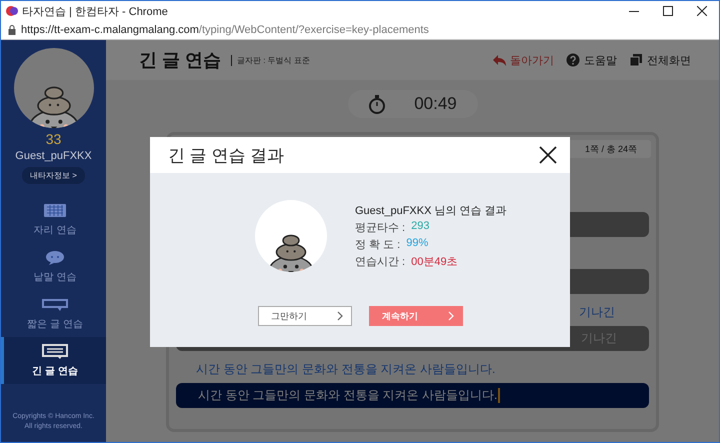 The image size is (720, 443). What do you see at coordinates (180, 60) in the screenshot?
I see `page-title: 긴 글 연습` at bounding box center [180, 60].